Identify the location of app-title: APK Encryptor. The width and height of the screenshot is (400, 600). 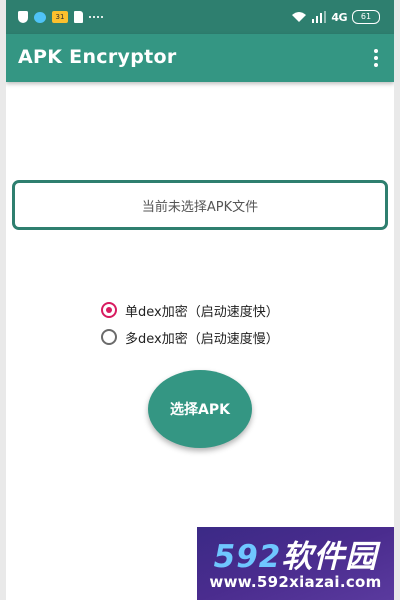
(97, 57).